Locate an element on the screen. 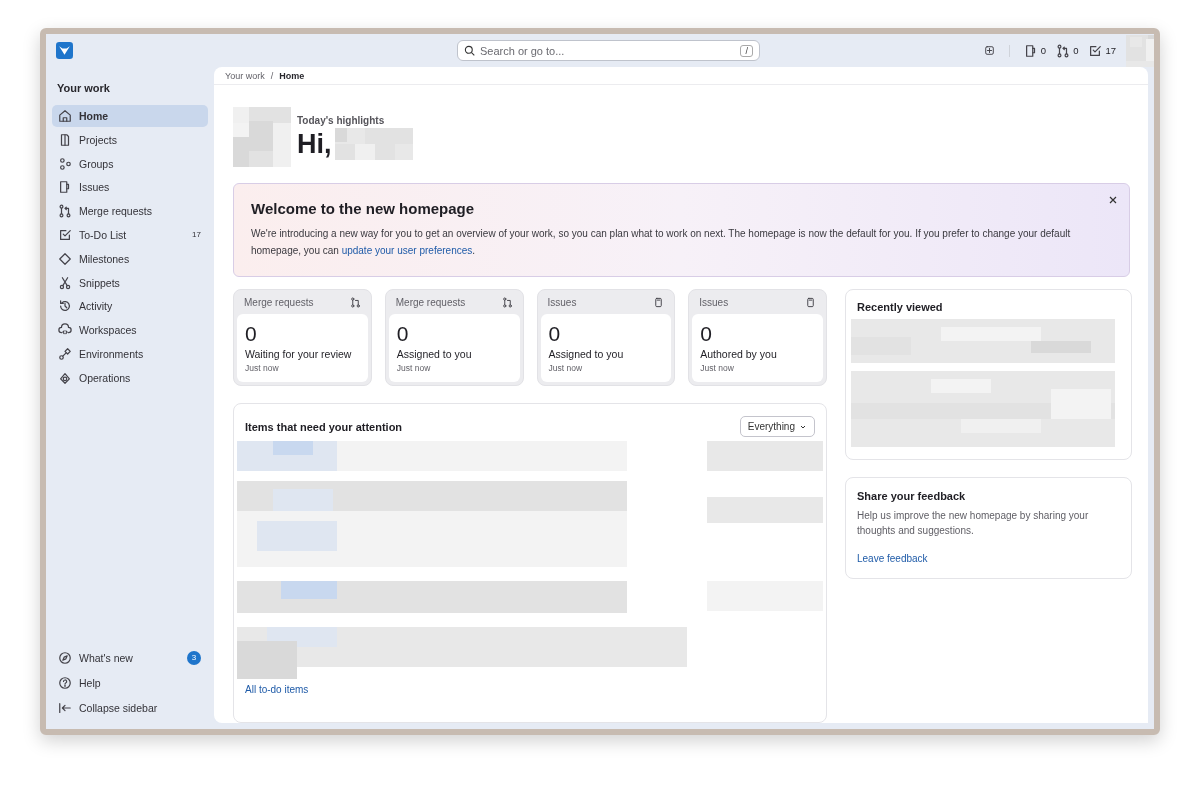 The width and height of the screenshot is (1200, 787). sidebar-item: Operations is located at coordinates (130, 377).